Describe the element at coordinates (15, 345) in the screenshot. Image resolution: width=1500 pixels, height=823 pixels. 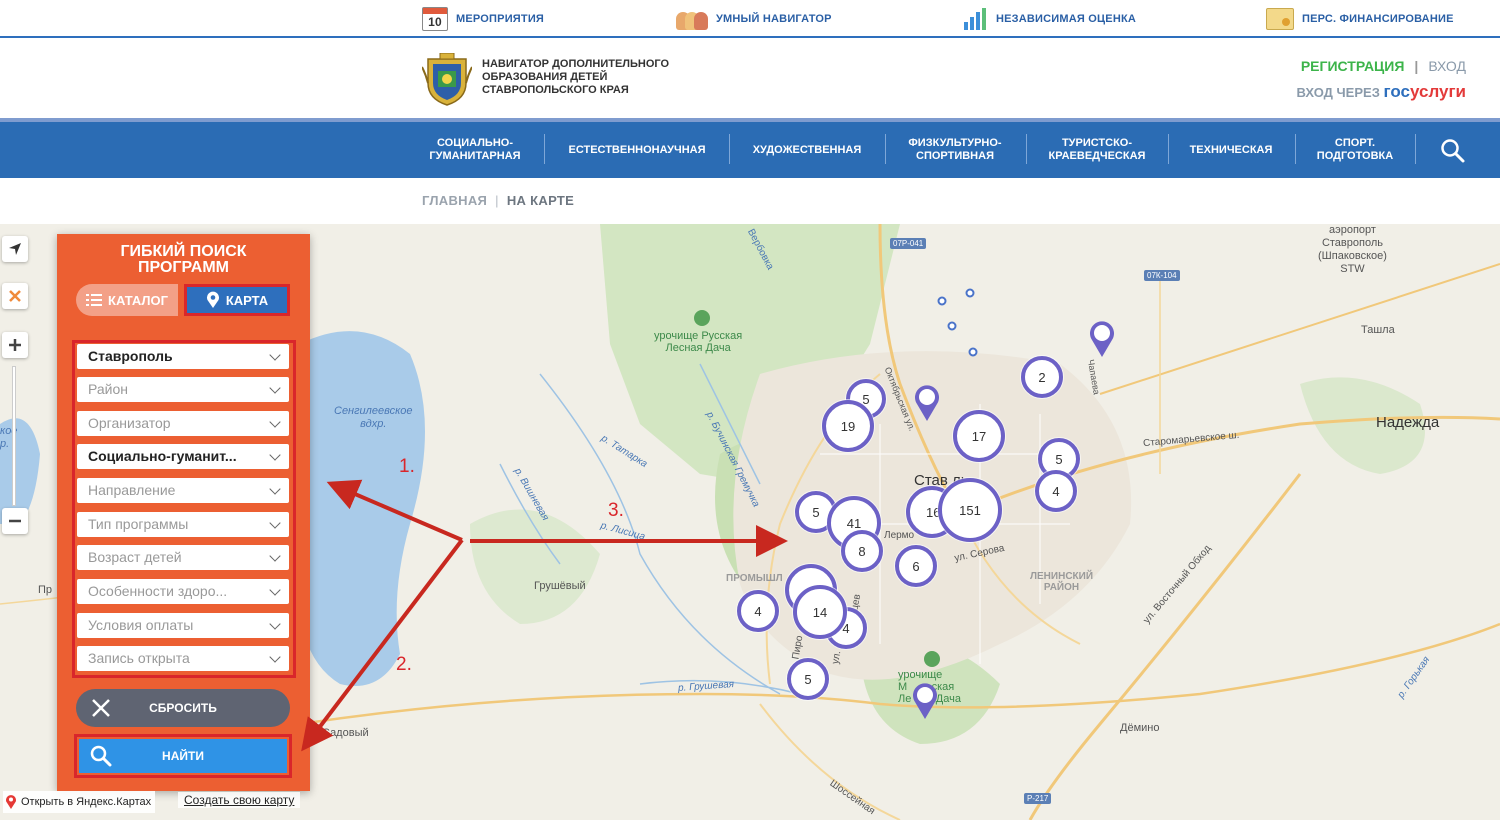
I see `zoom-in-button` at that location.